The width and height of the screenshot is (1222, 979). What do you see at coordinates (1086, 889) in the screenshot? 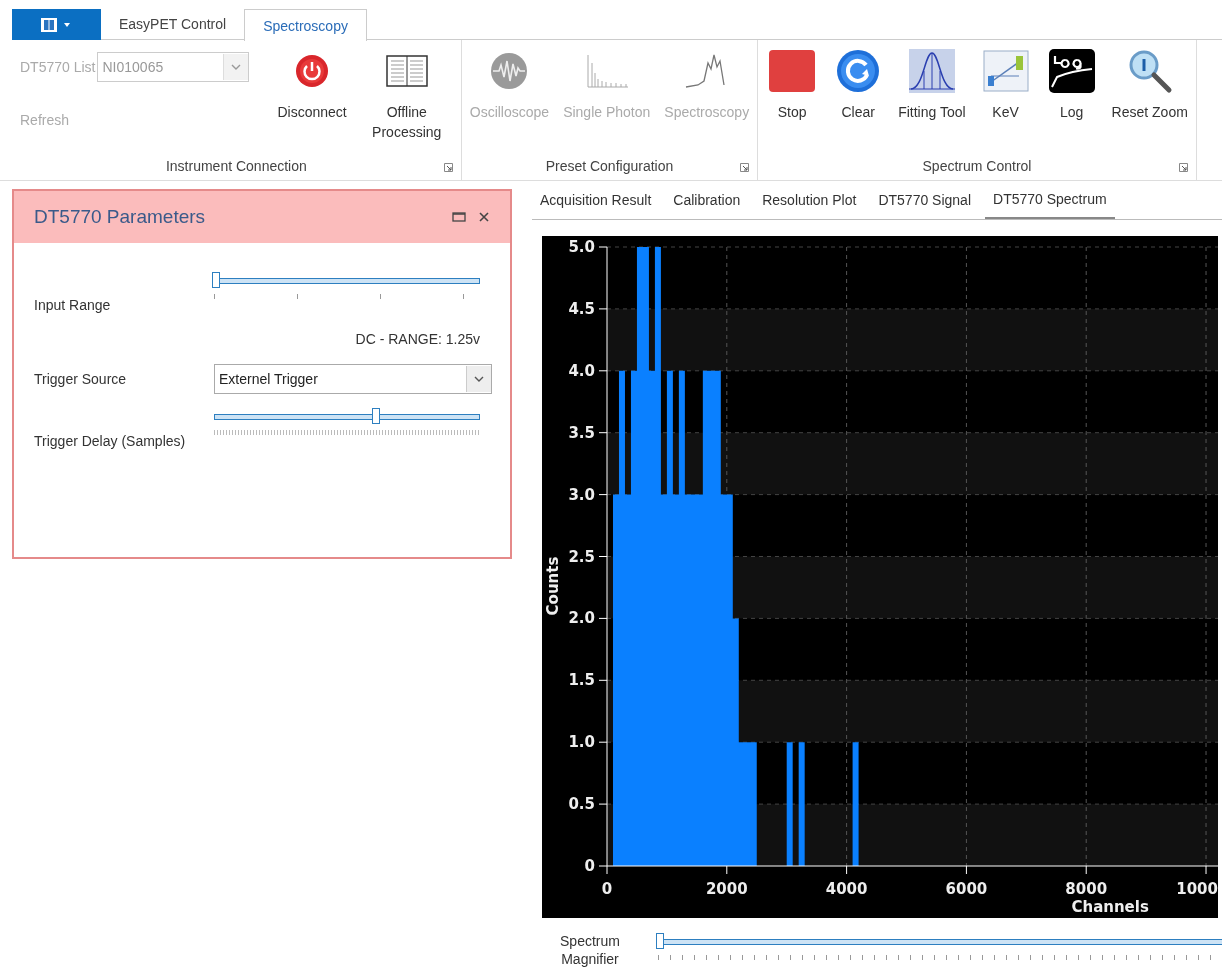
I see `x-tick-label: 8000` at bounding box center [1086, 889].